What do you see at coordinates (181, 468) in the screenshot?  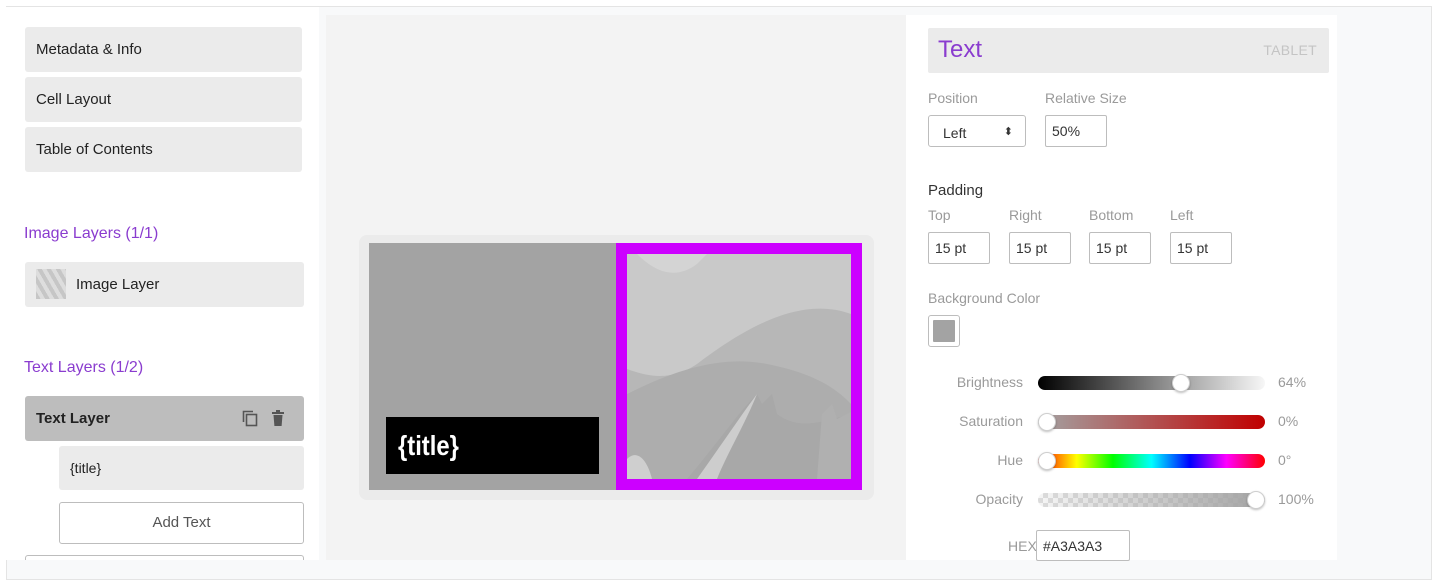 I see `text-sub-item-title: {title}` at bounding box center [181, 468].